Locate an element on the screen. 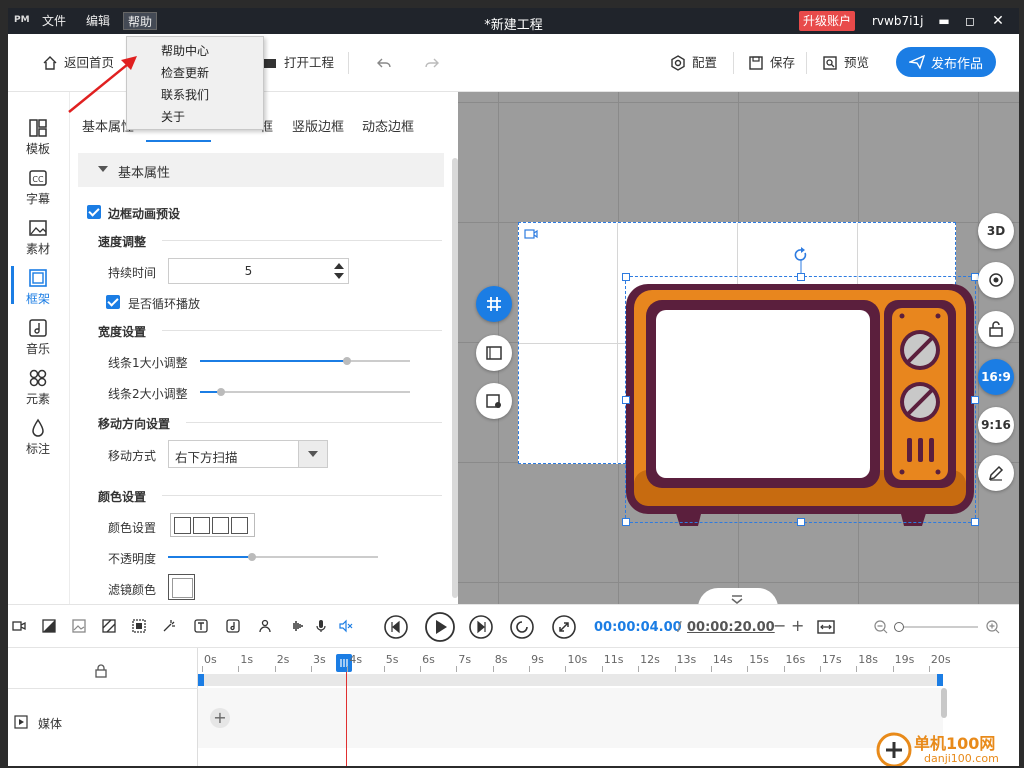 This screenshot has height=768, width=1024. sidebar-item-material: 素材 is located at coordinates (38, 235).